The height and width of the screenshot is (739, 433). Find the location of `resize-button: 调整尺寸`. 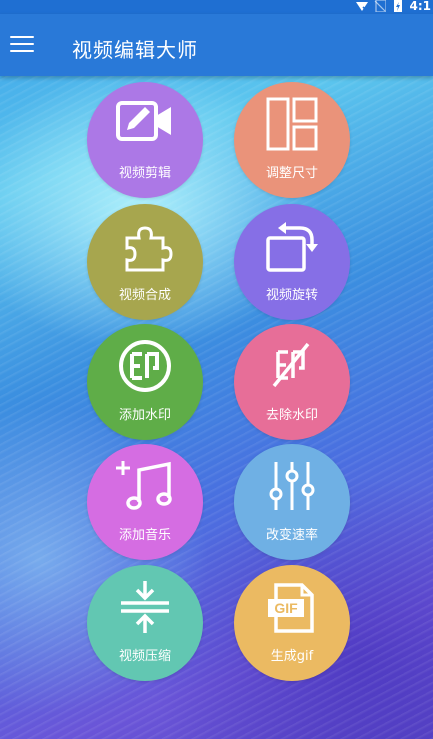

resize-button: 调整尺寸 is located at coordinates (292, 140).